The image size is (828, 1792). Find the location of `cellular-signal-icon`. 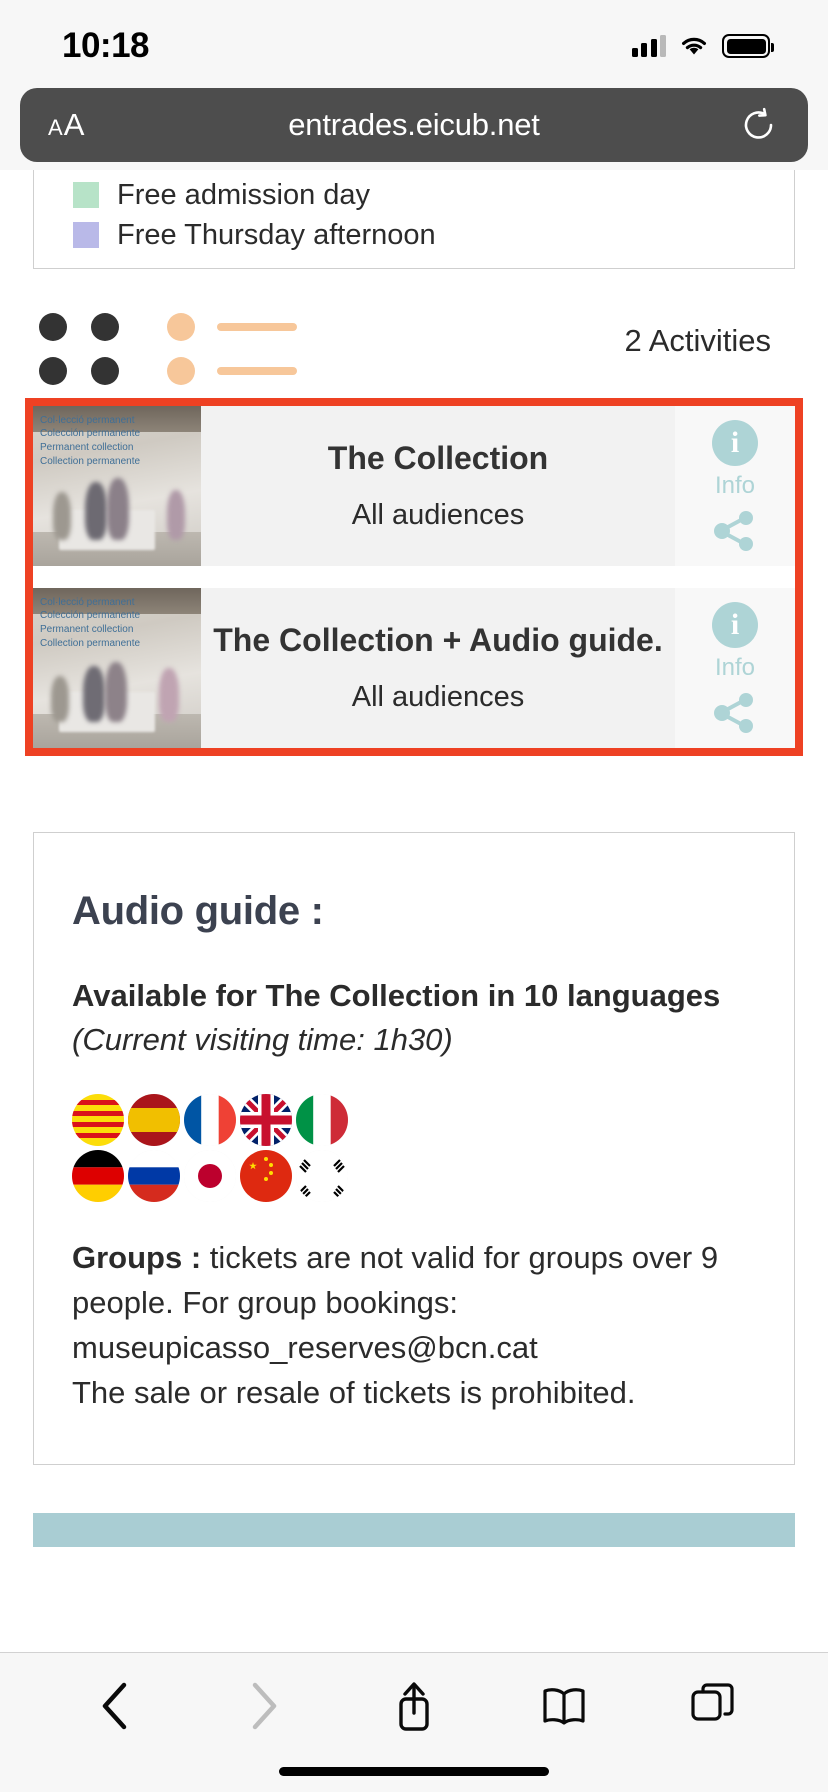

cellular-signal-icon is located at coordinates (648, 46).